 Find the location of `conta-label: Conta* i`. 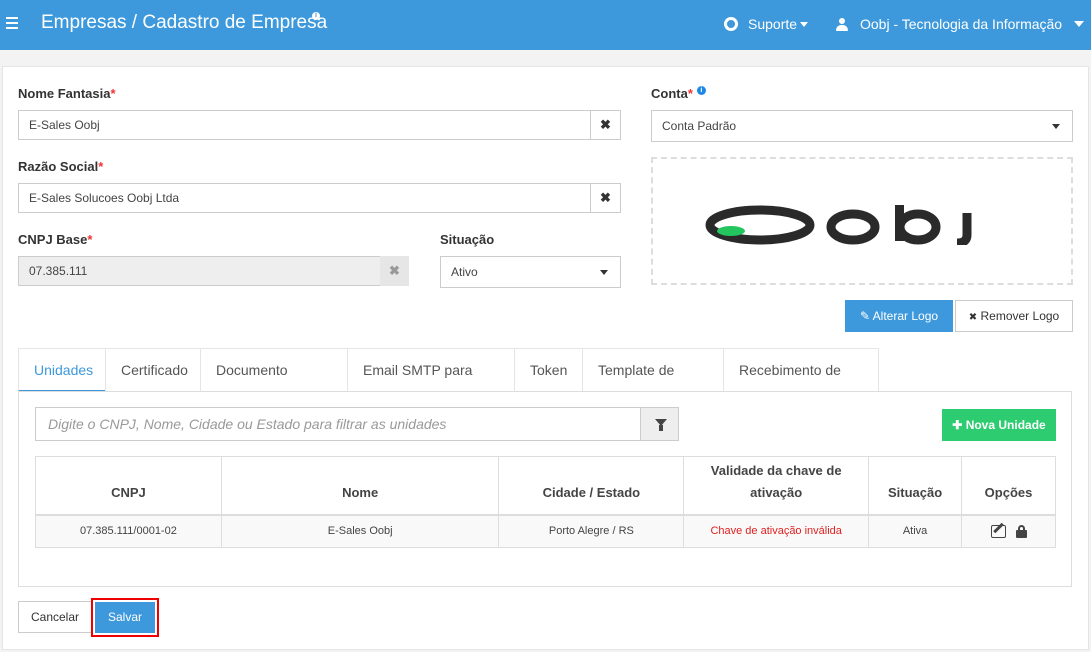

conta-label: Conta* i is located at coordinates (678, 93).